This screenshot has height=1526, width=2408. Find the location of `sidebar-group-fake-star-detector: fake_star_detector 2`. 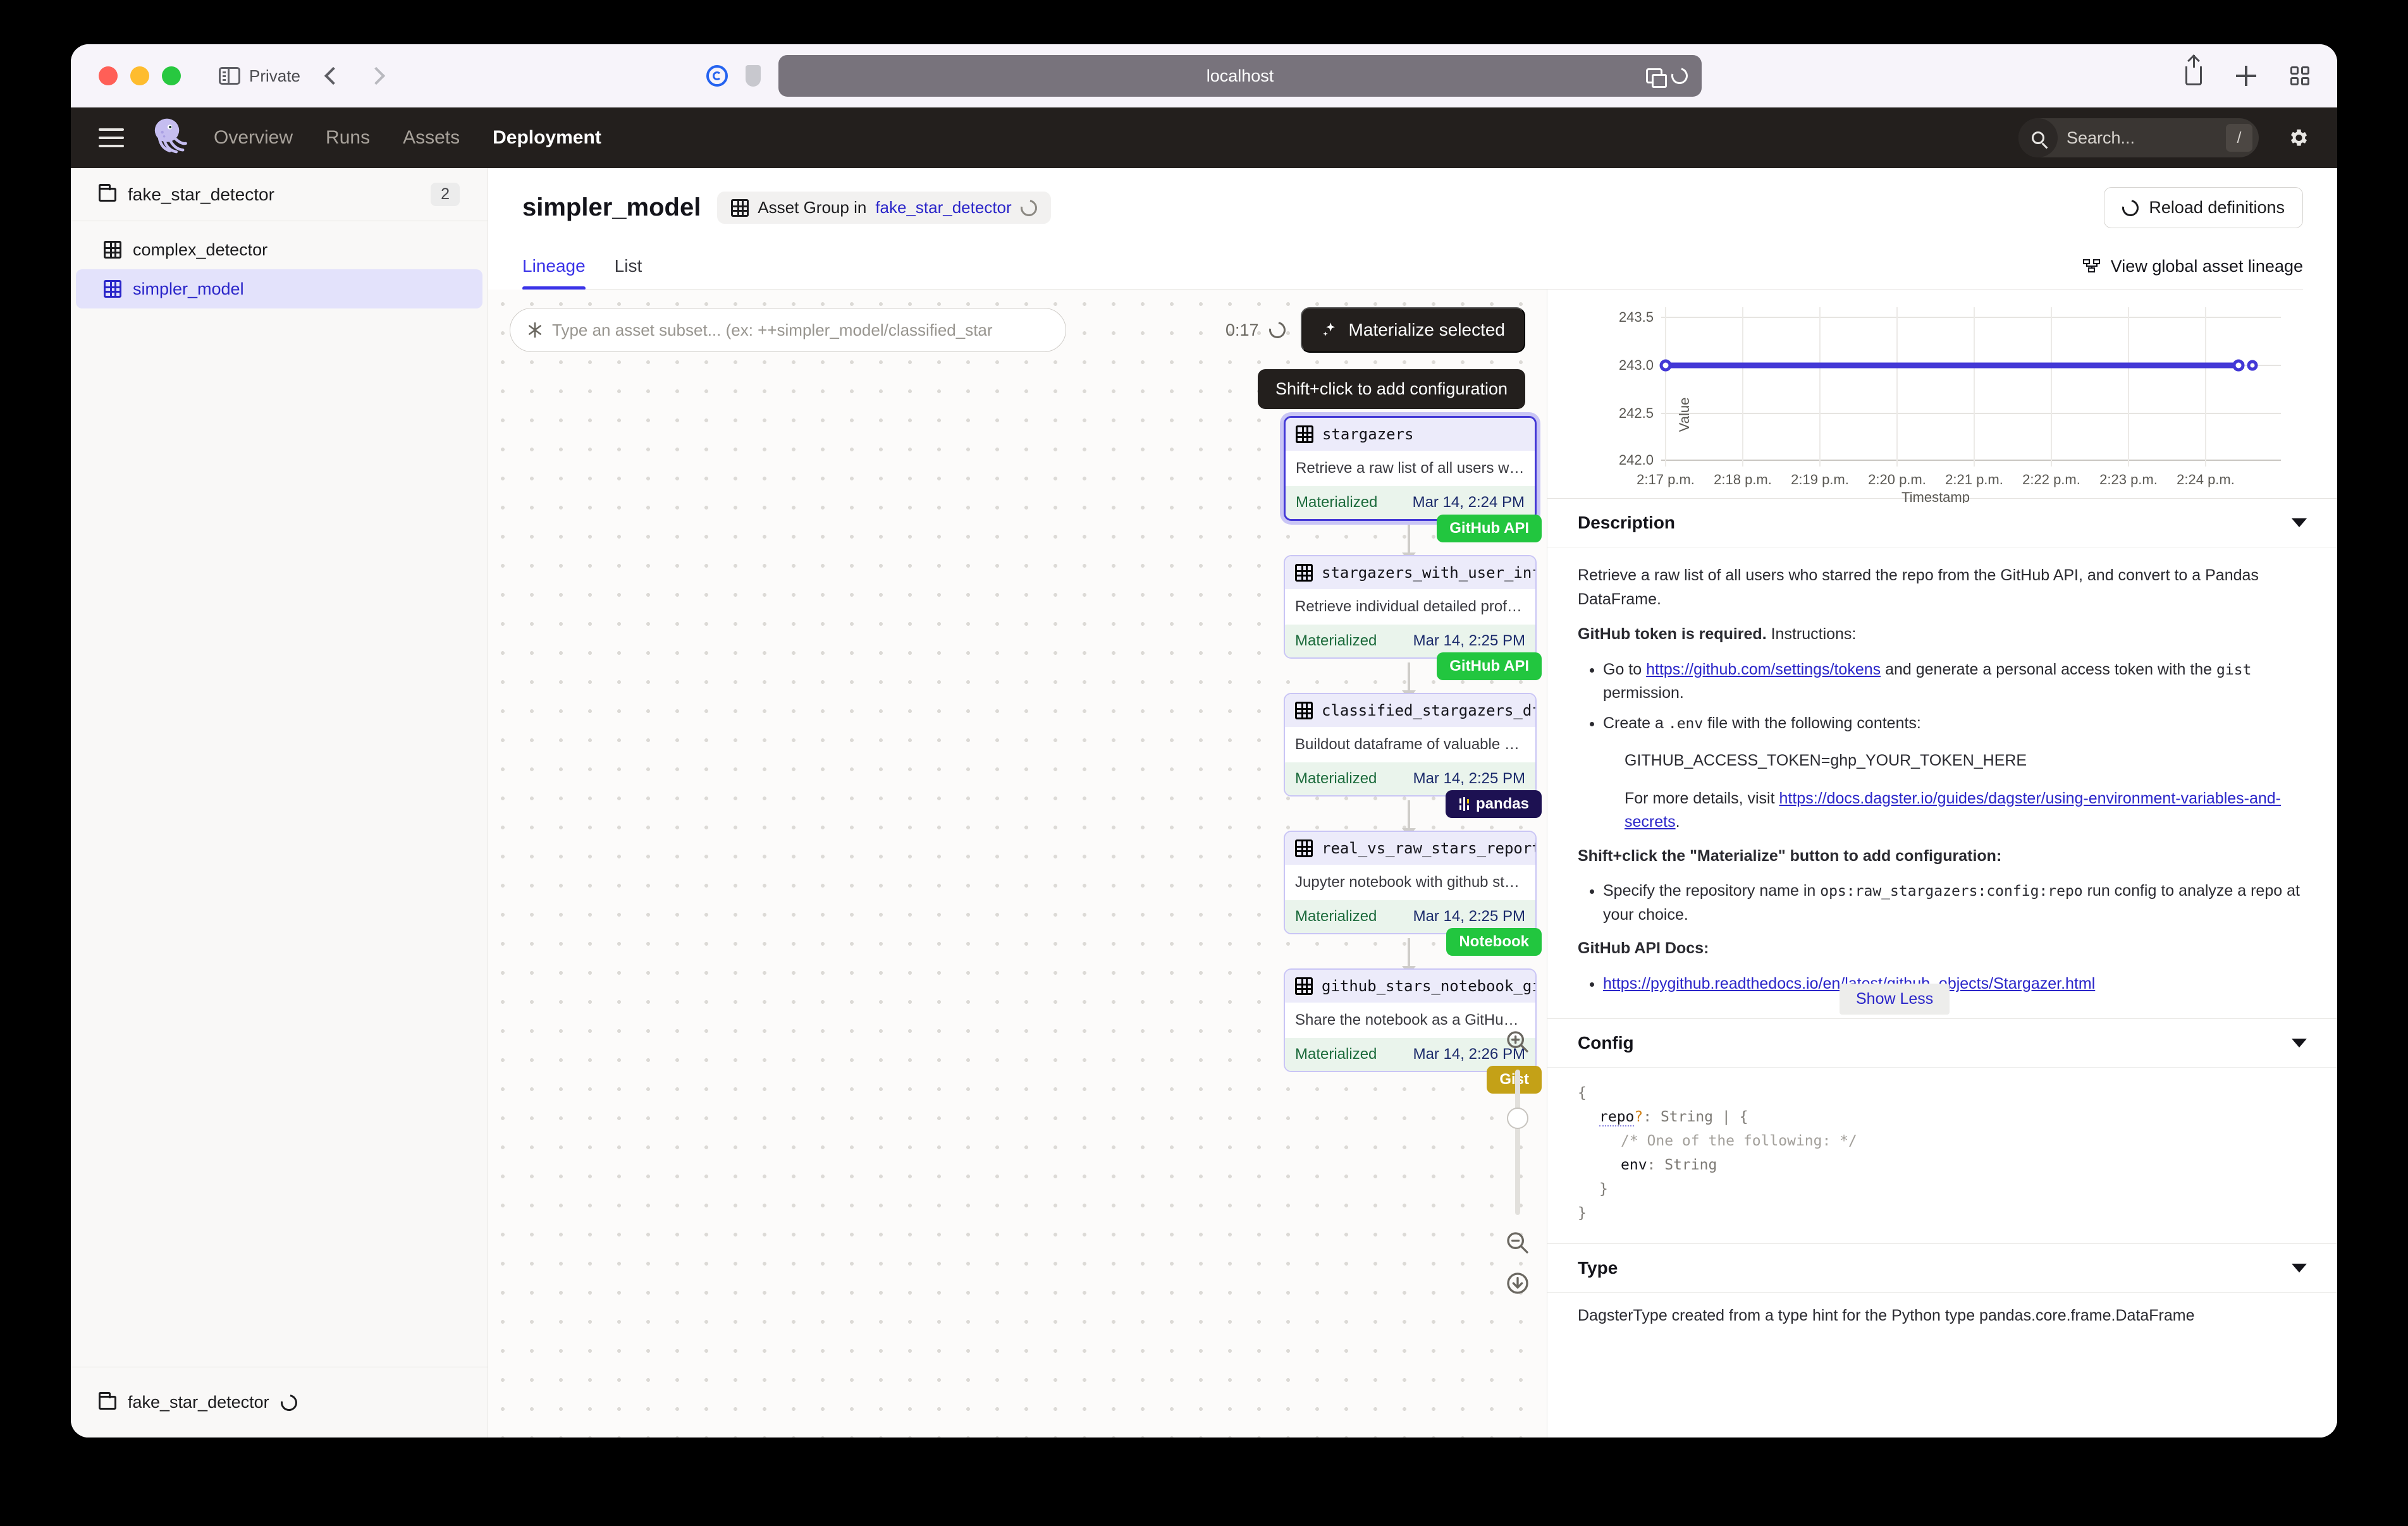

sidebar-group-fake-star-detector: fake_star_detector 2 is located at coordinates (279, 194).